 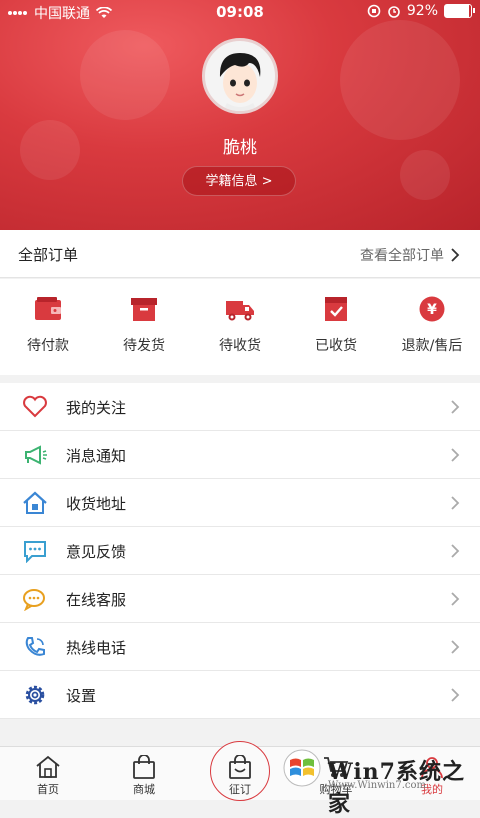 I want to click on rotation-lock-icon, so click(x=374, y=11).